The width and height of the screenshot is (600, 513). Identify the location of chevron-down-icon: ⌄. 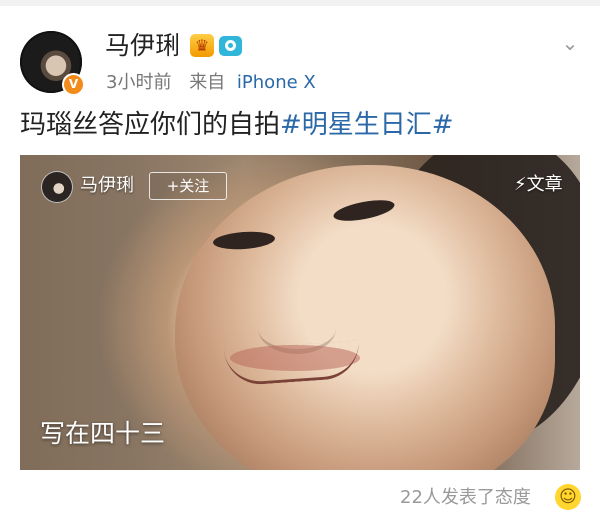
(570, 43).